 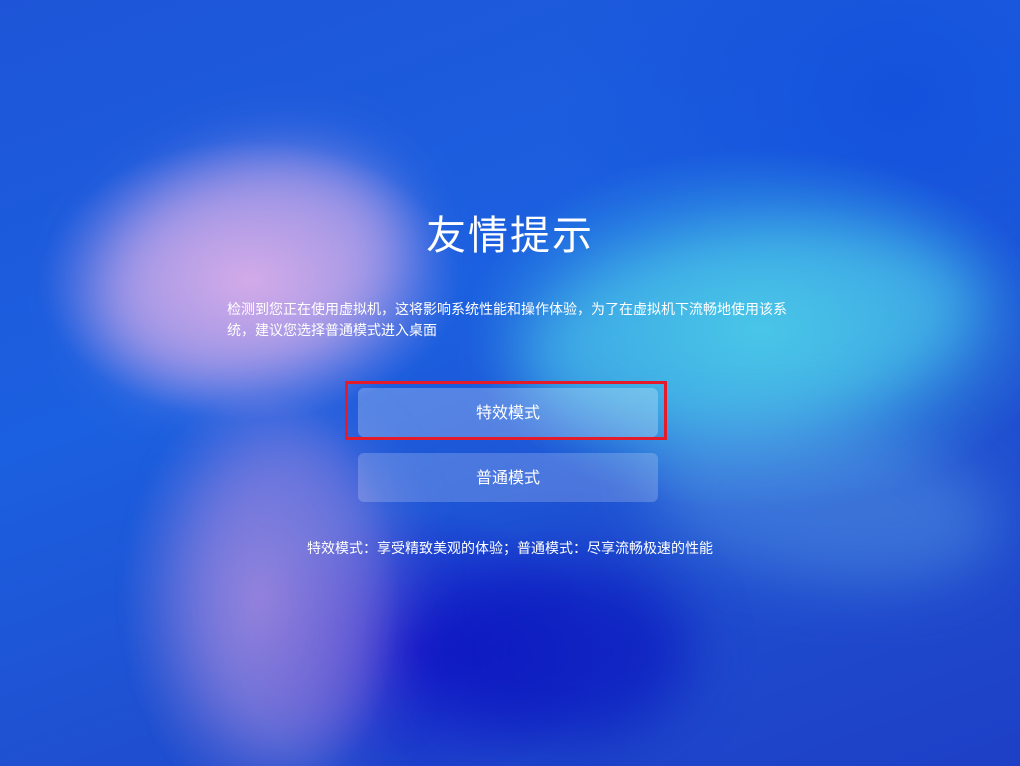 What do you see at coordinates (508, 477) in the screenshot?
I see `normal-mode-button: 普通模式` at bounding box center [508, 477].